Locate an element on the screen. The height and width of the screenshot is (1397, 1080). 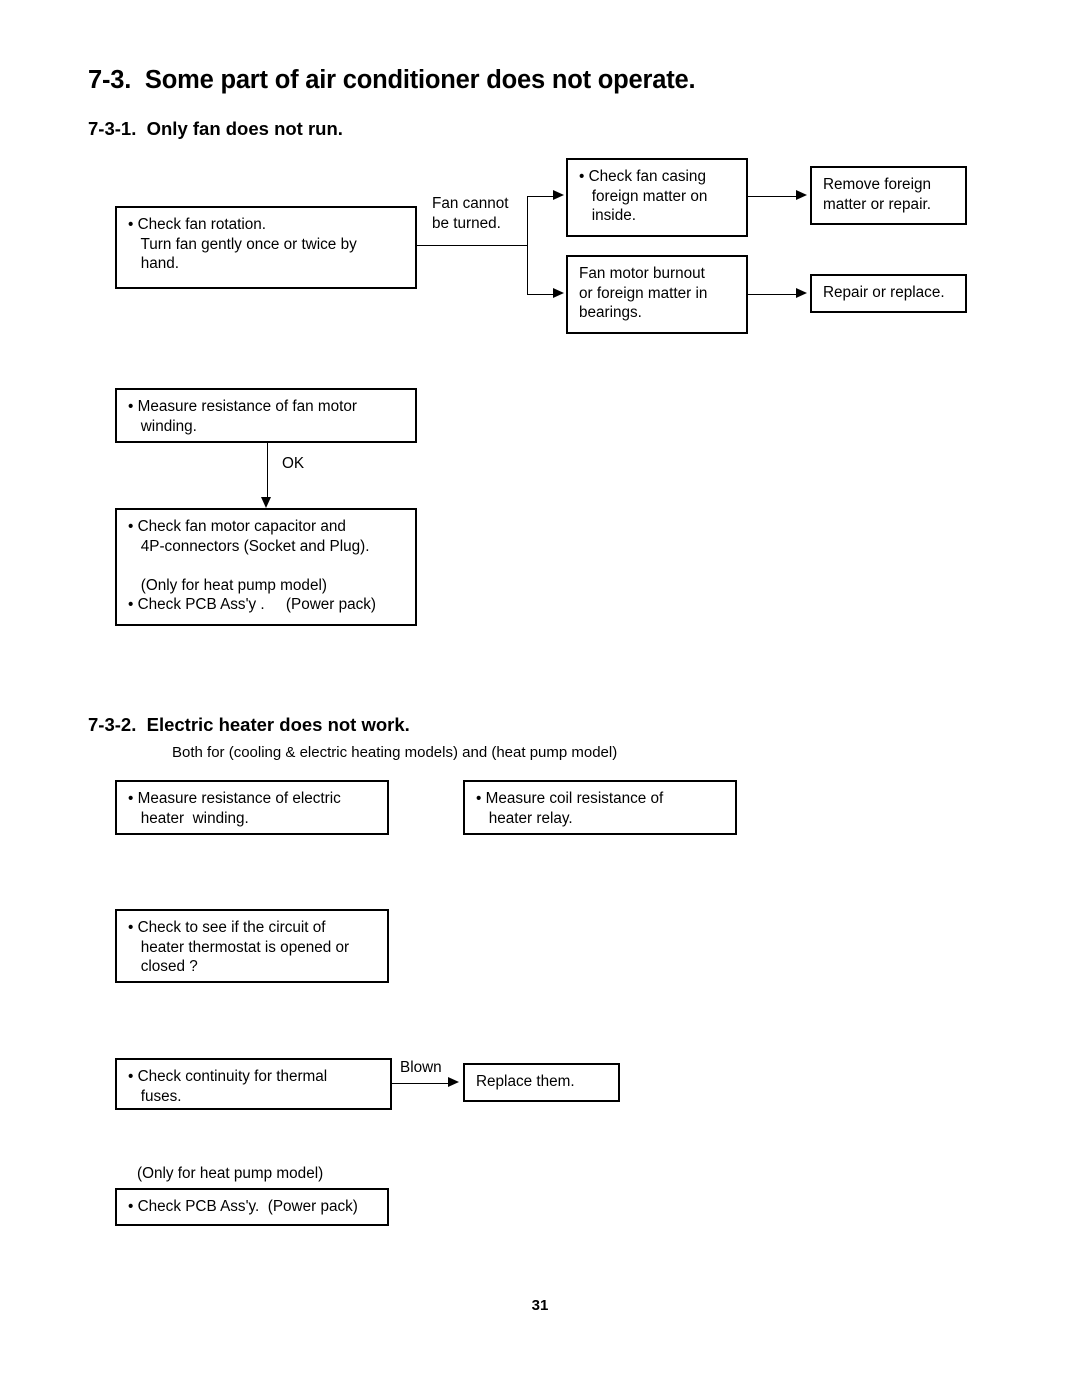
section-1-number: 7-3-1. is located at coordinates (112, 128).